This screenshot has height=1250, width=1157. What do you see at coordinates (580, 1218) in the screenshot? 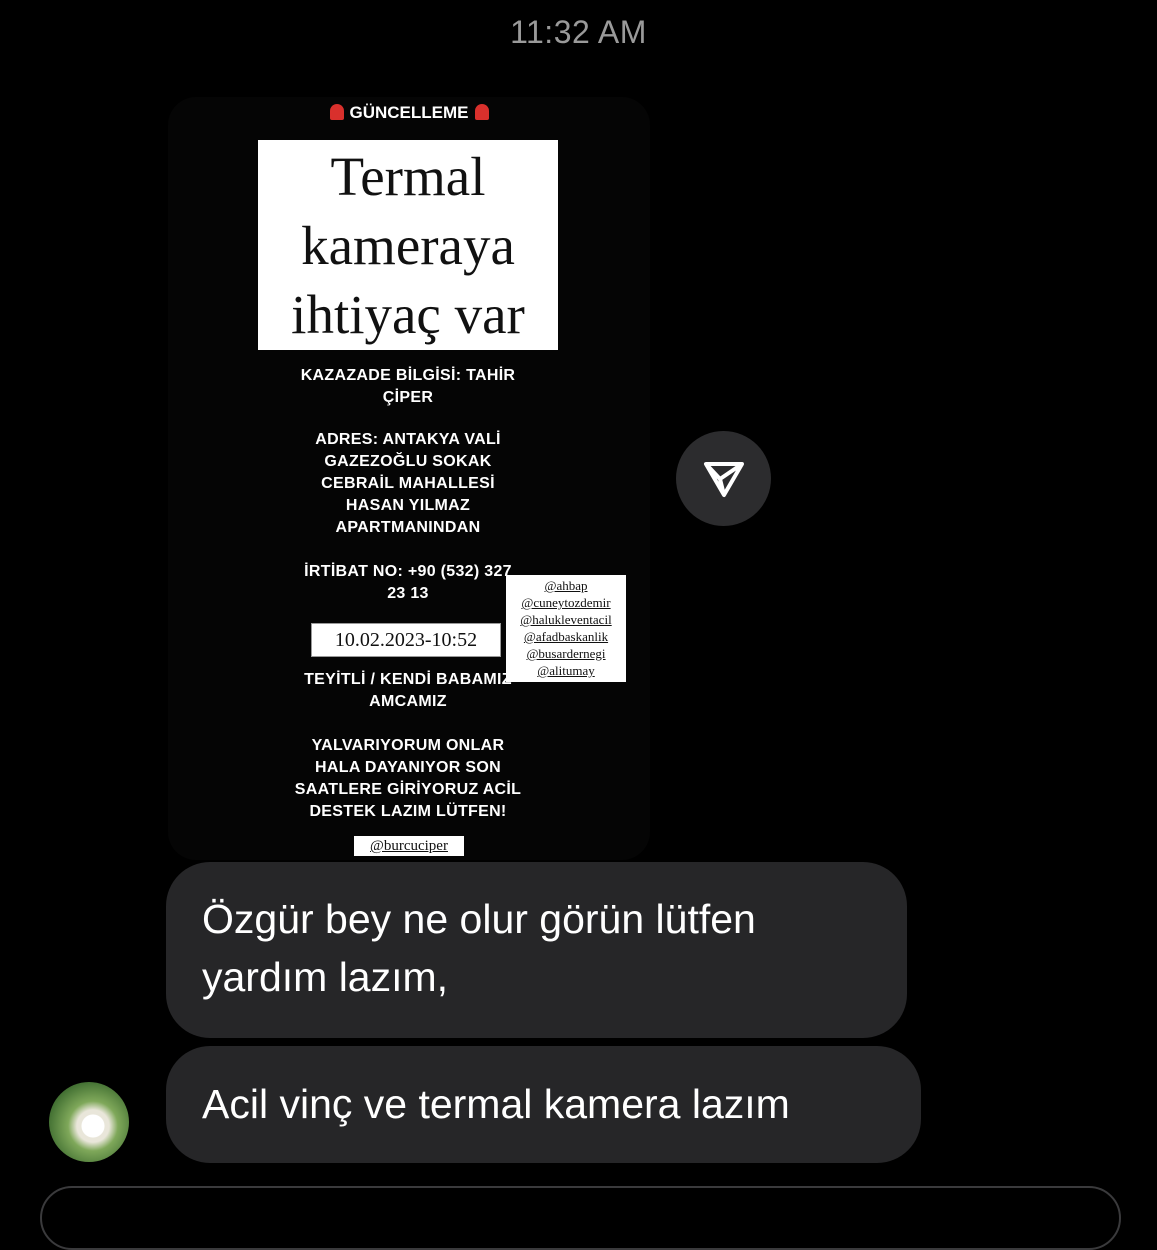
I see `message-composer` at bounding box center [580, 1218].